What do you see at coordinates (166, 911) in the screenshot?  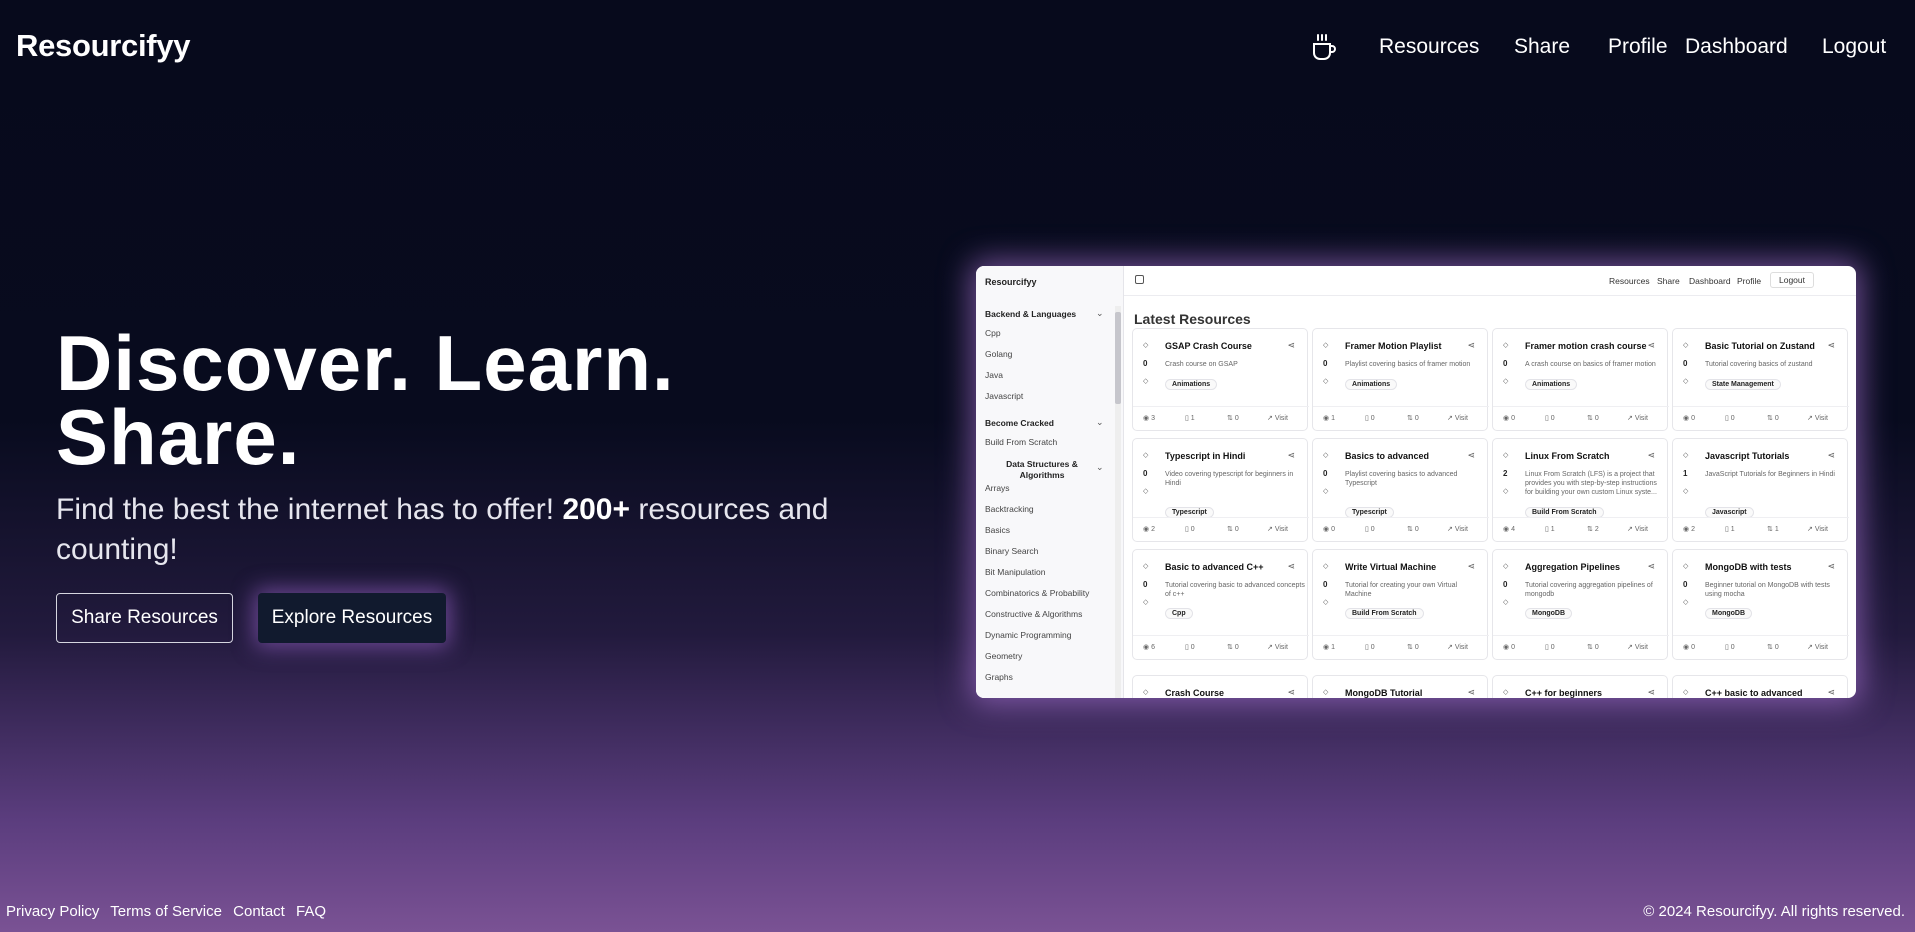 I see `terms-link: Terms of Service` at bounding box center [166, 911].